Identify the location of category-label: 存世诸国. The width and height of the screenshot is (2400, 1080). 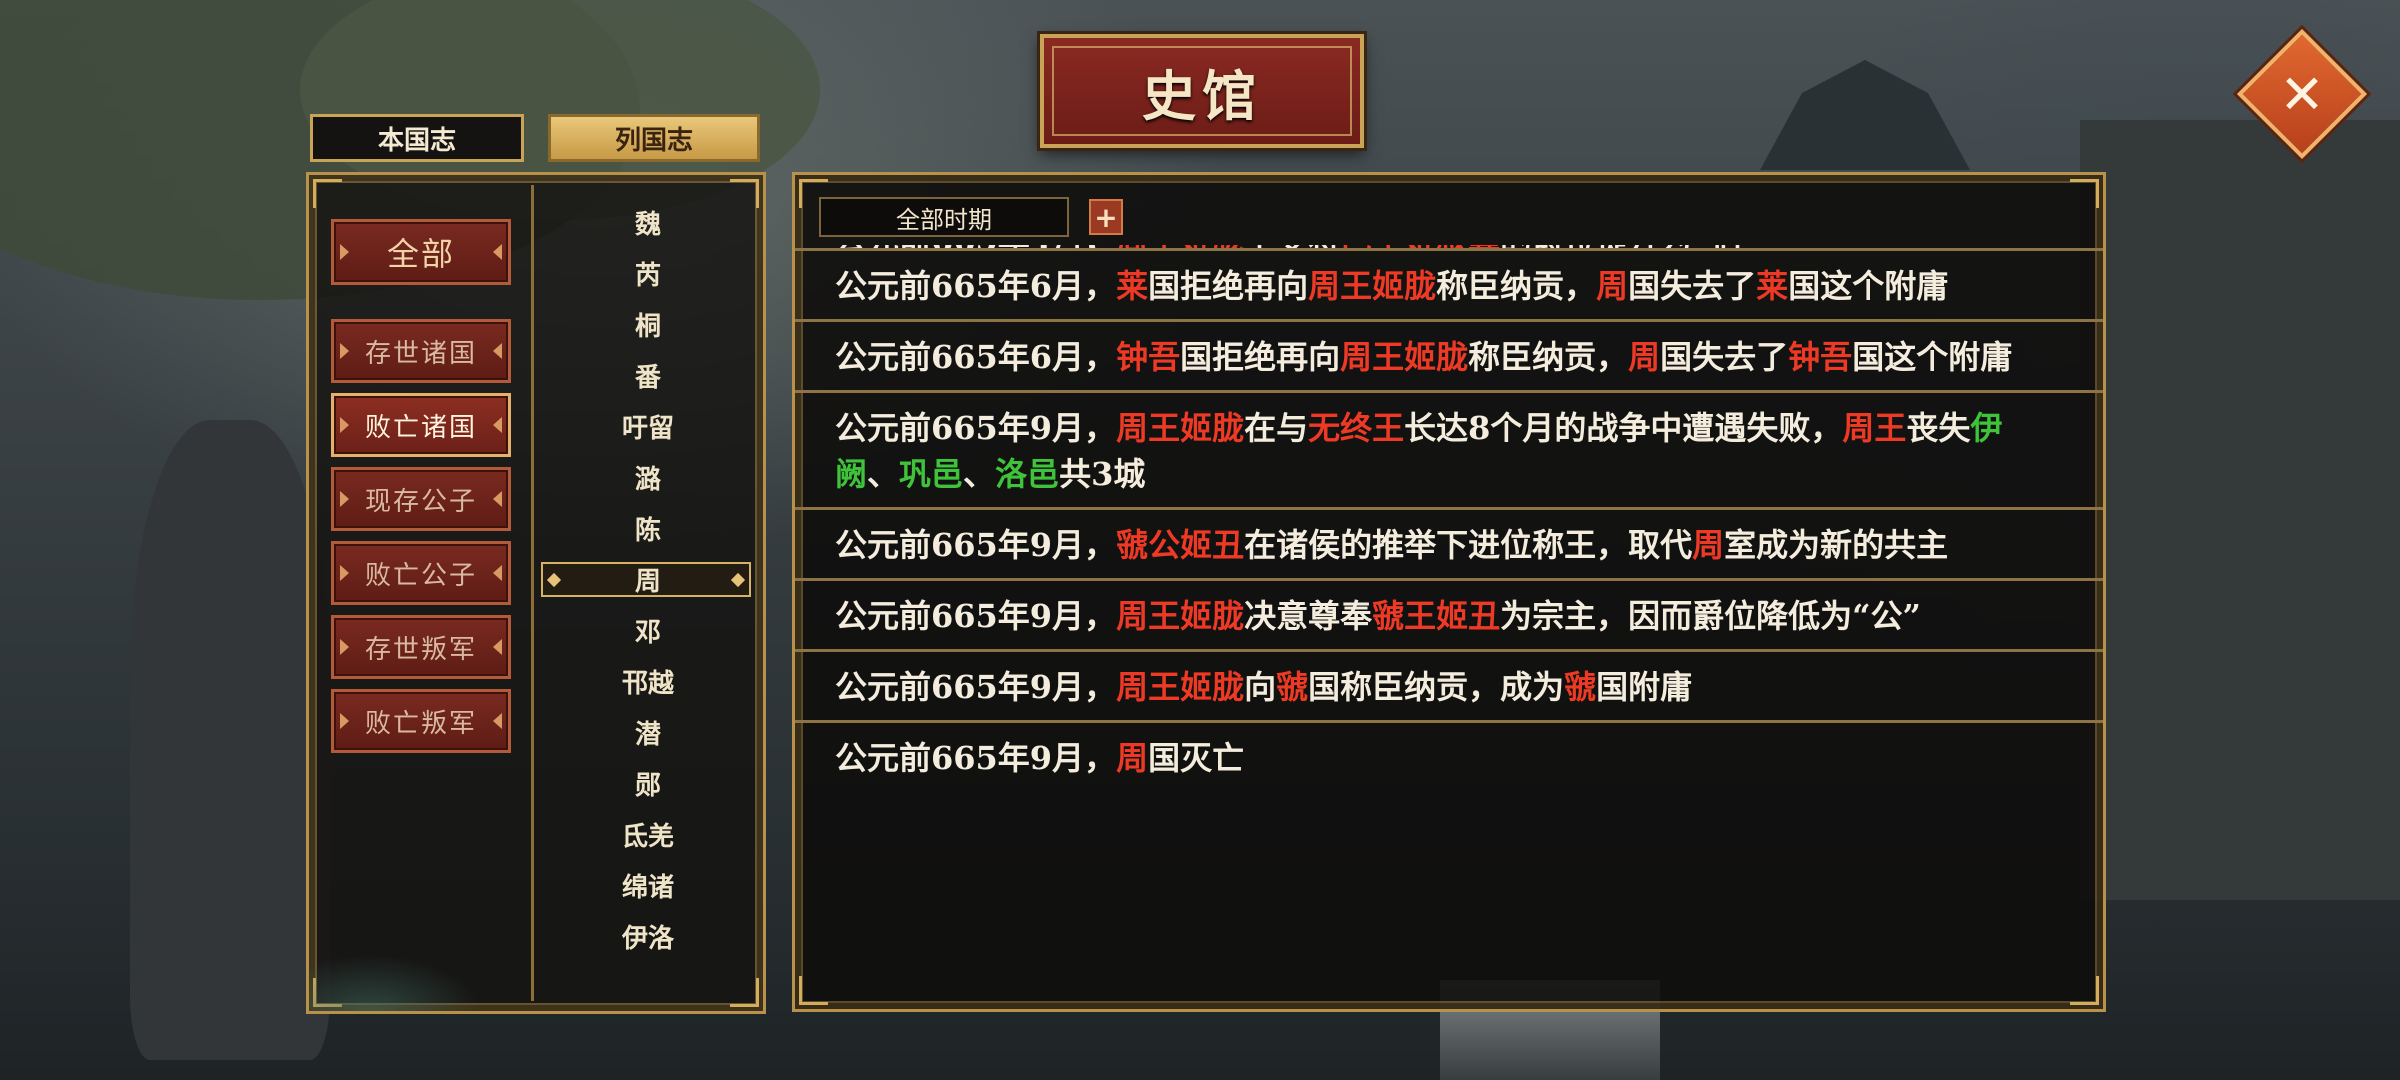
(420, 353).